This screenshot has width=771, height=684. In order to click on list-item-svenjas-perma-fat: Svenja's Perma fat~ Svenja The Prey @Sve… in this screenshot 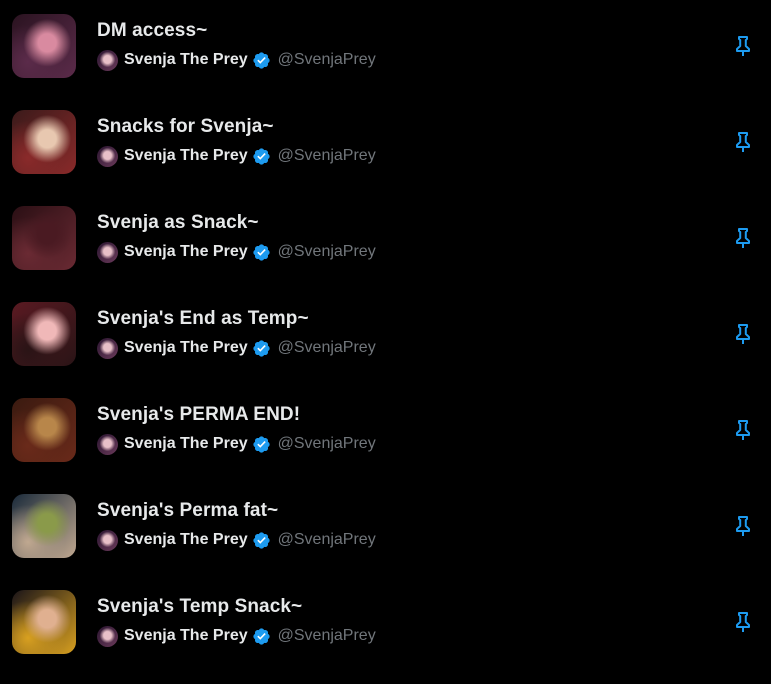, I will do `click(385, 528)`.